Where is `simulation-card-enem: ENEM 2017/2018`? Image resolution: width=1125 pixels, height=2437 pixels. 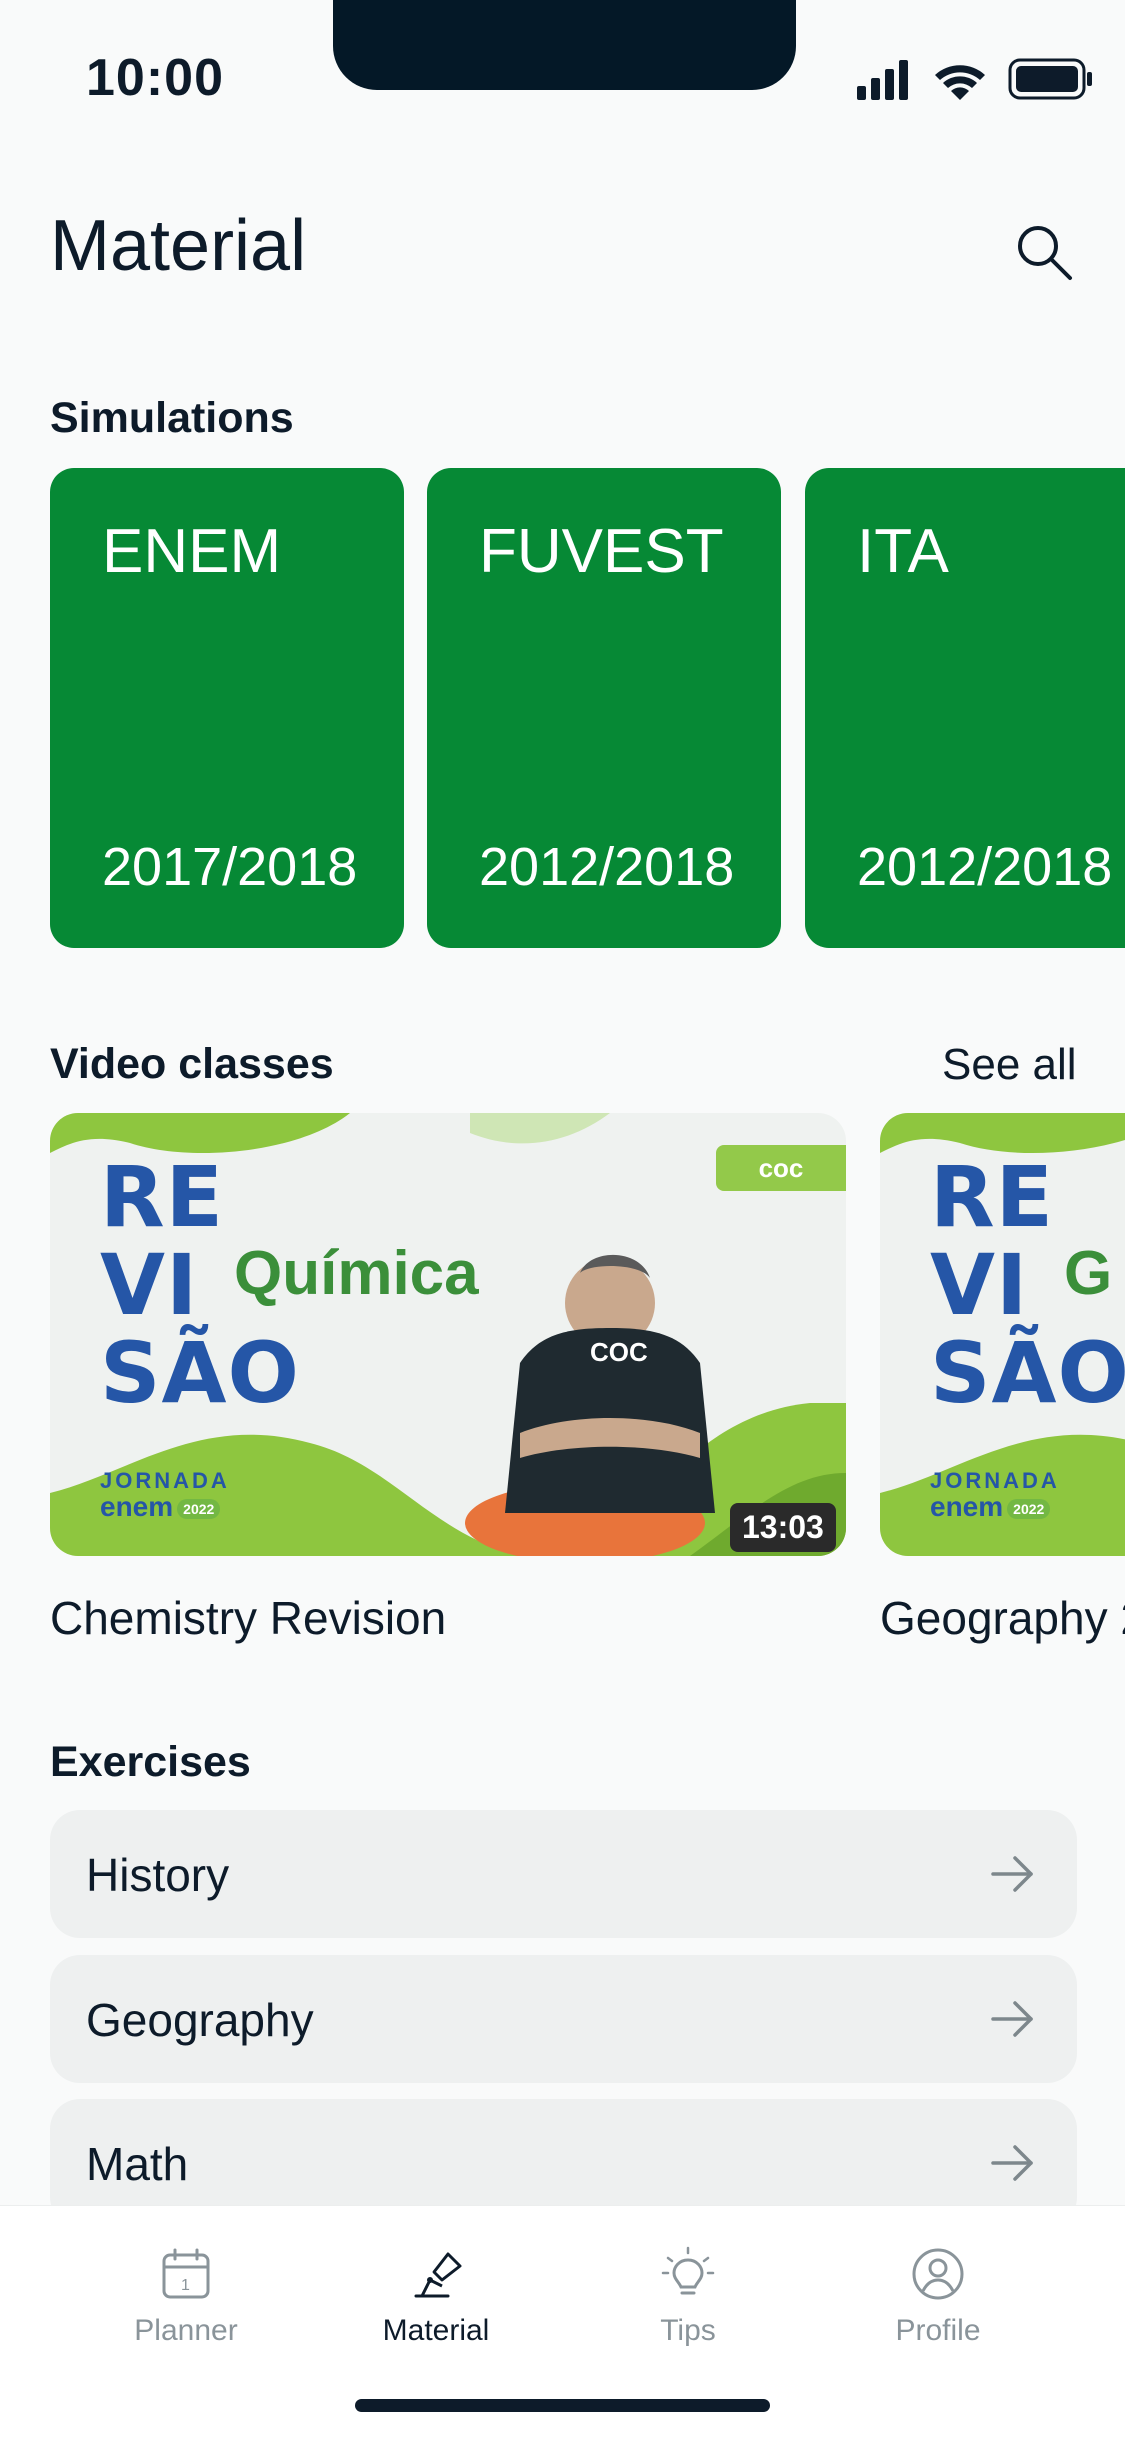
simulation-card-enem: ENEM 2017/2018 is located at coordinates (227, 708).